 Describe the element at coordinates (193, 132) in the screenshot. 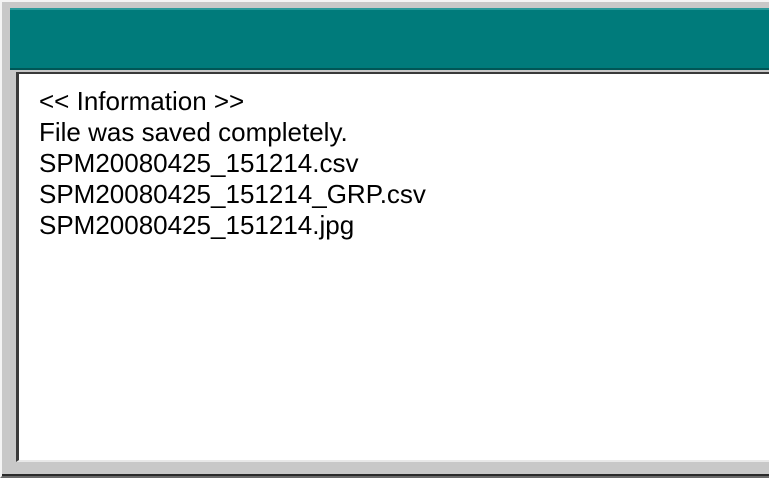

I see `status-message: File was saved completely.` at that location.